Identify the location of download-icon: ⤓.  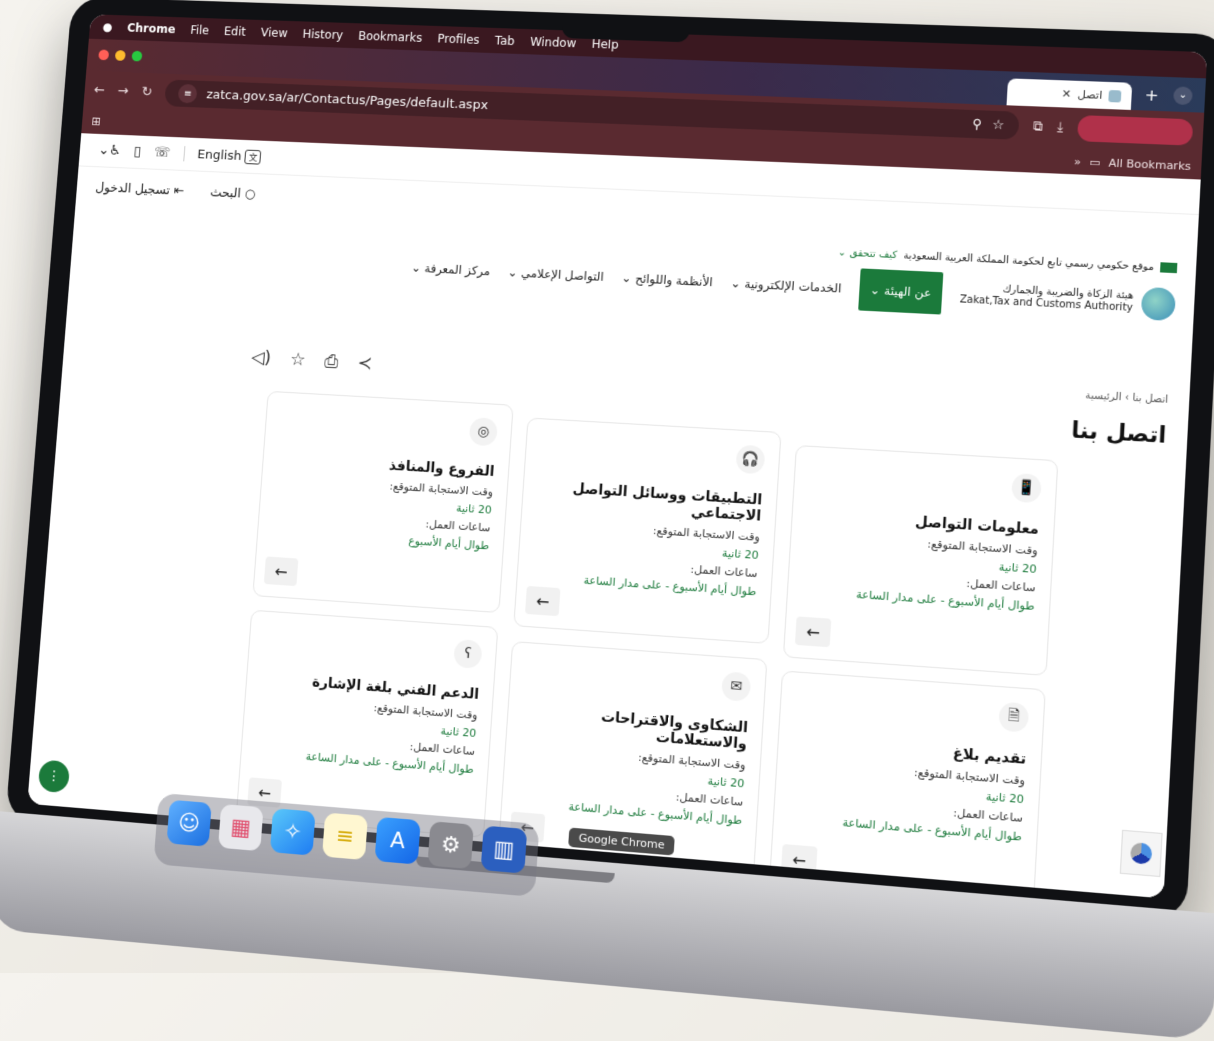
(1060, 127).